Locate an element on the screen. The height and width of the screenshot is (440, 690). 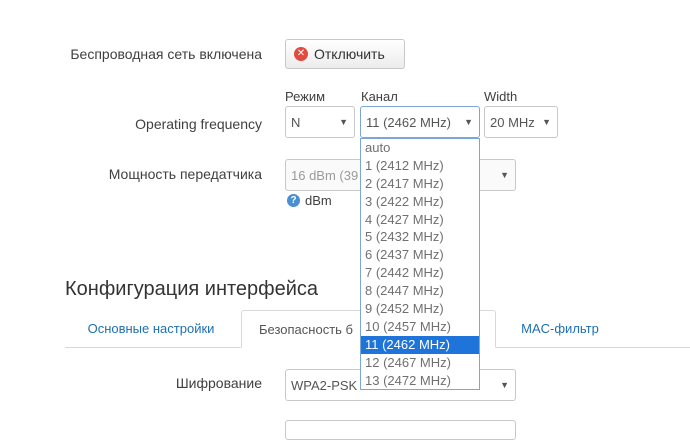
tab-general-settings: Основные настройки is located at coordinates (151, 328).